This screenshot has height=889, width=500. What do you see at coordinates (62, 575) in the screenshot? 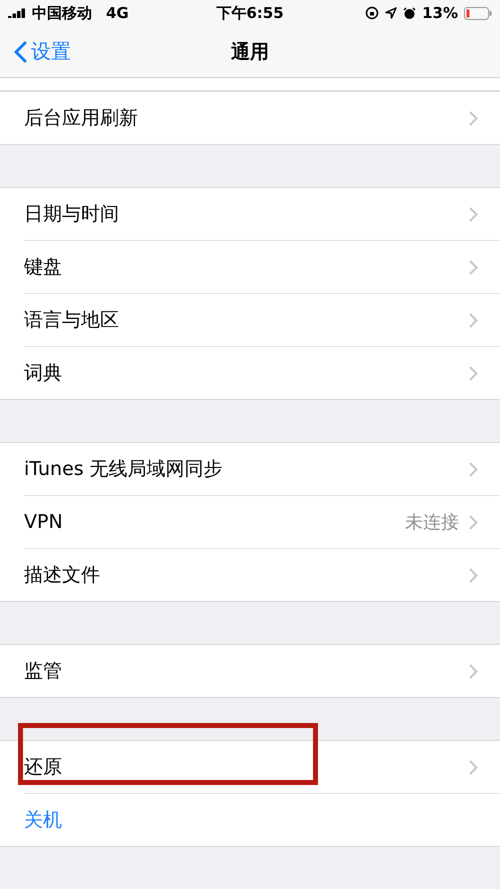
I see `row-label: 描述文件` at bounding box center [62, 575].